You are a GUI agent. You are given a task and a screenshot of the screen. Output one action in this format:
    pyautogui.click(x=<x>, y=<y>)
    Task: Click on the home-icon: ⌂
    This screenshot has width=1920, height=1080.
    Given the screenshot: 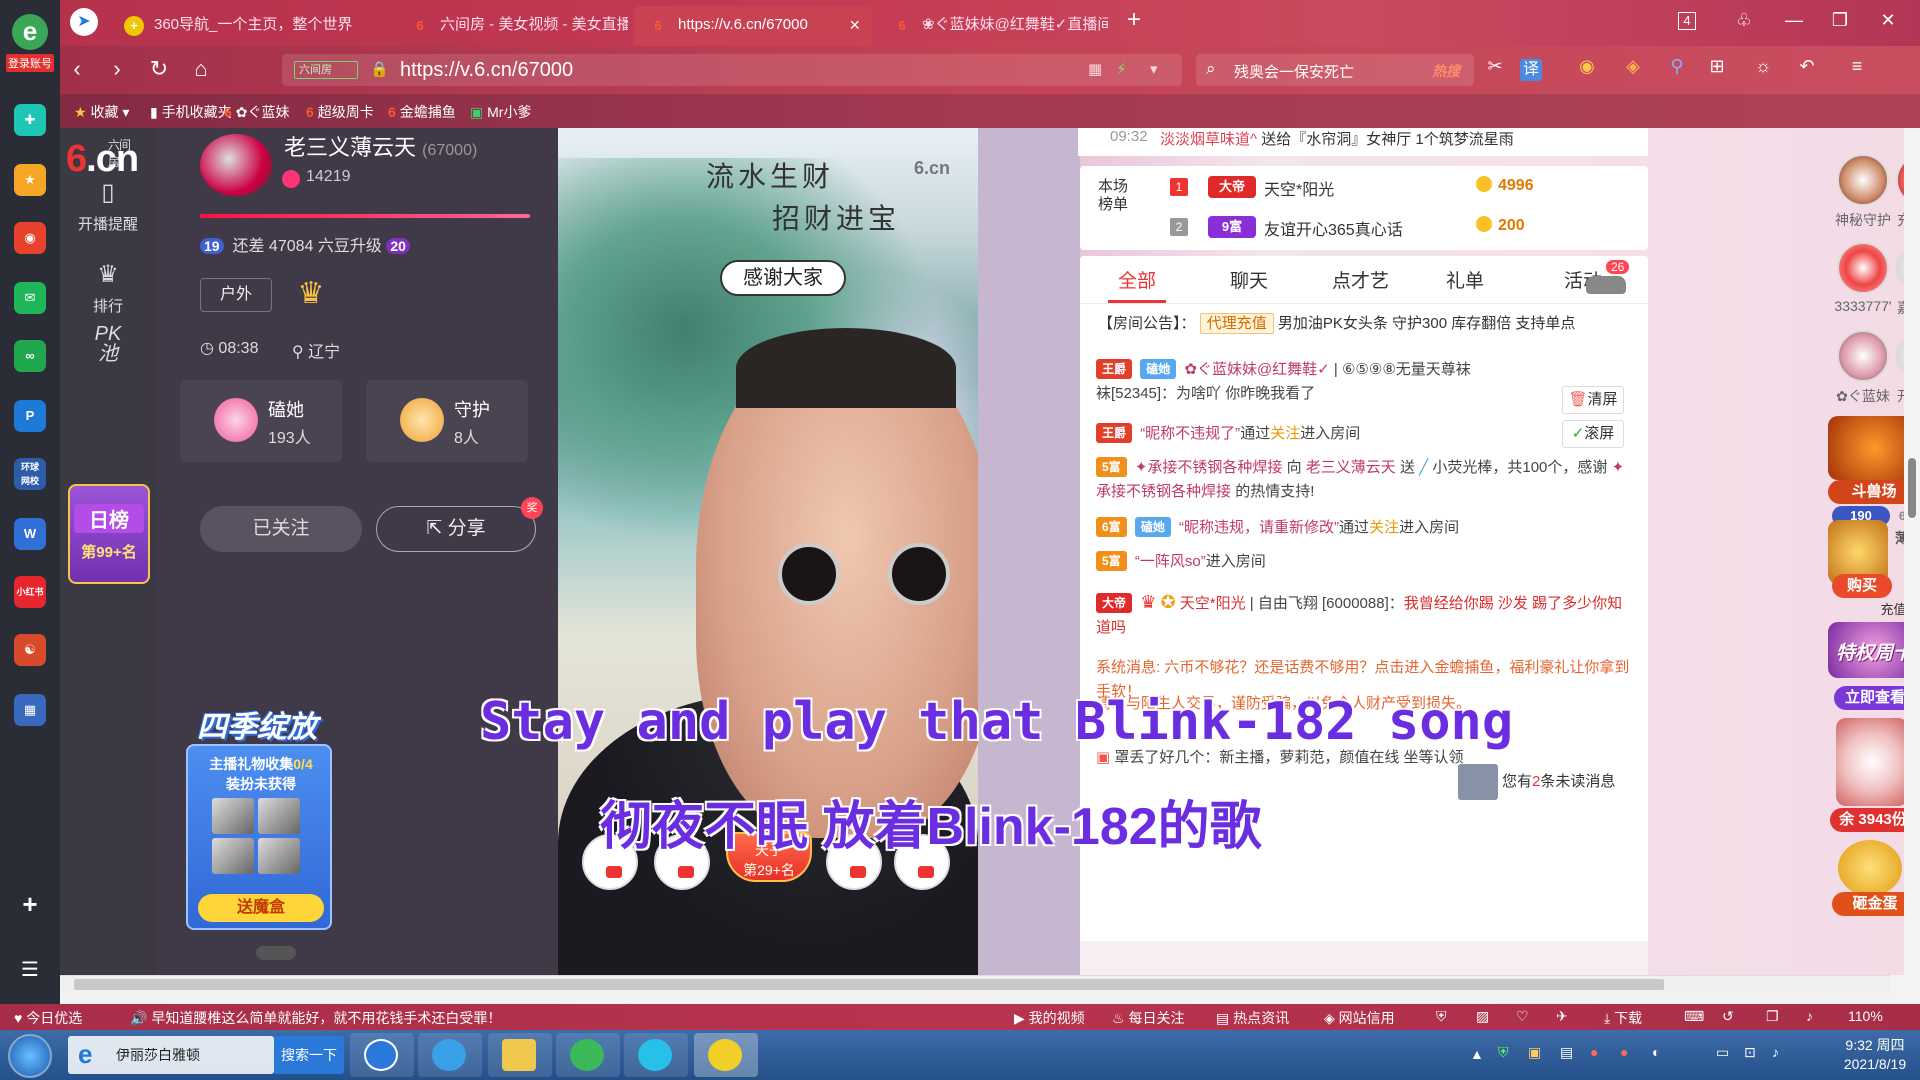 What is the action you would take?
    pyautogui.click(x=201, y=69)
    